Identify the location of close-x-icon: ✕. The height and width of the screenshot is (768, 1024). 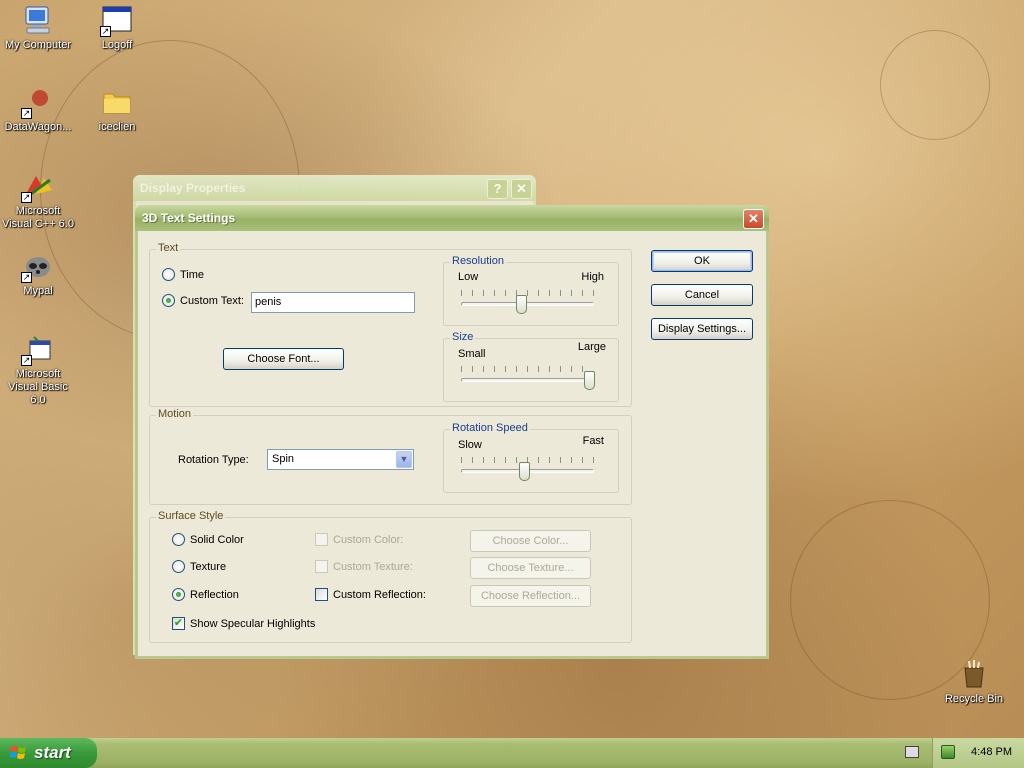
(521, 188).